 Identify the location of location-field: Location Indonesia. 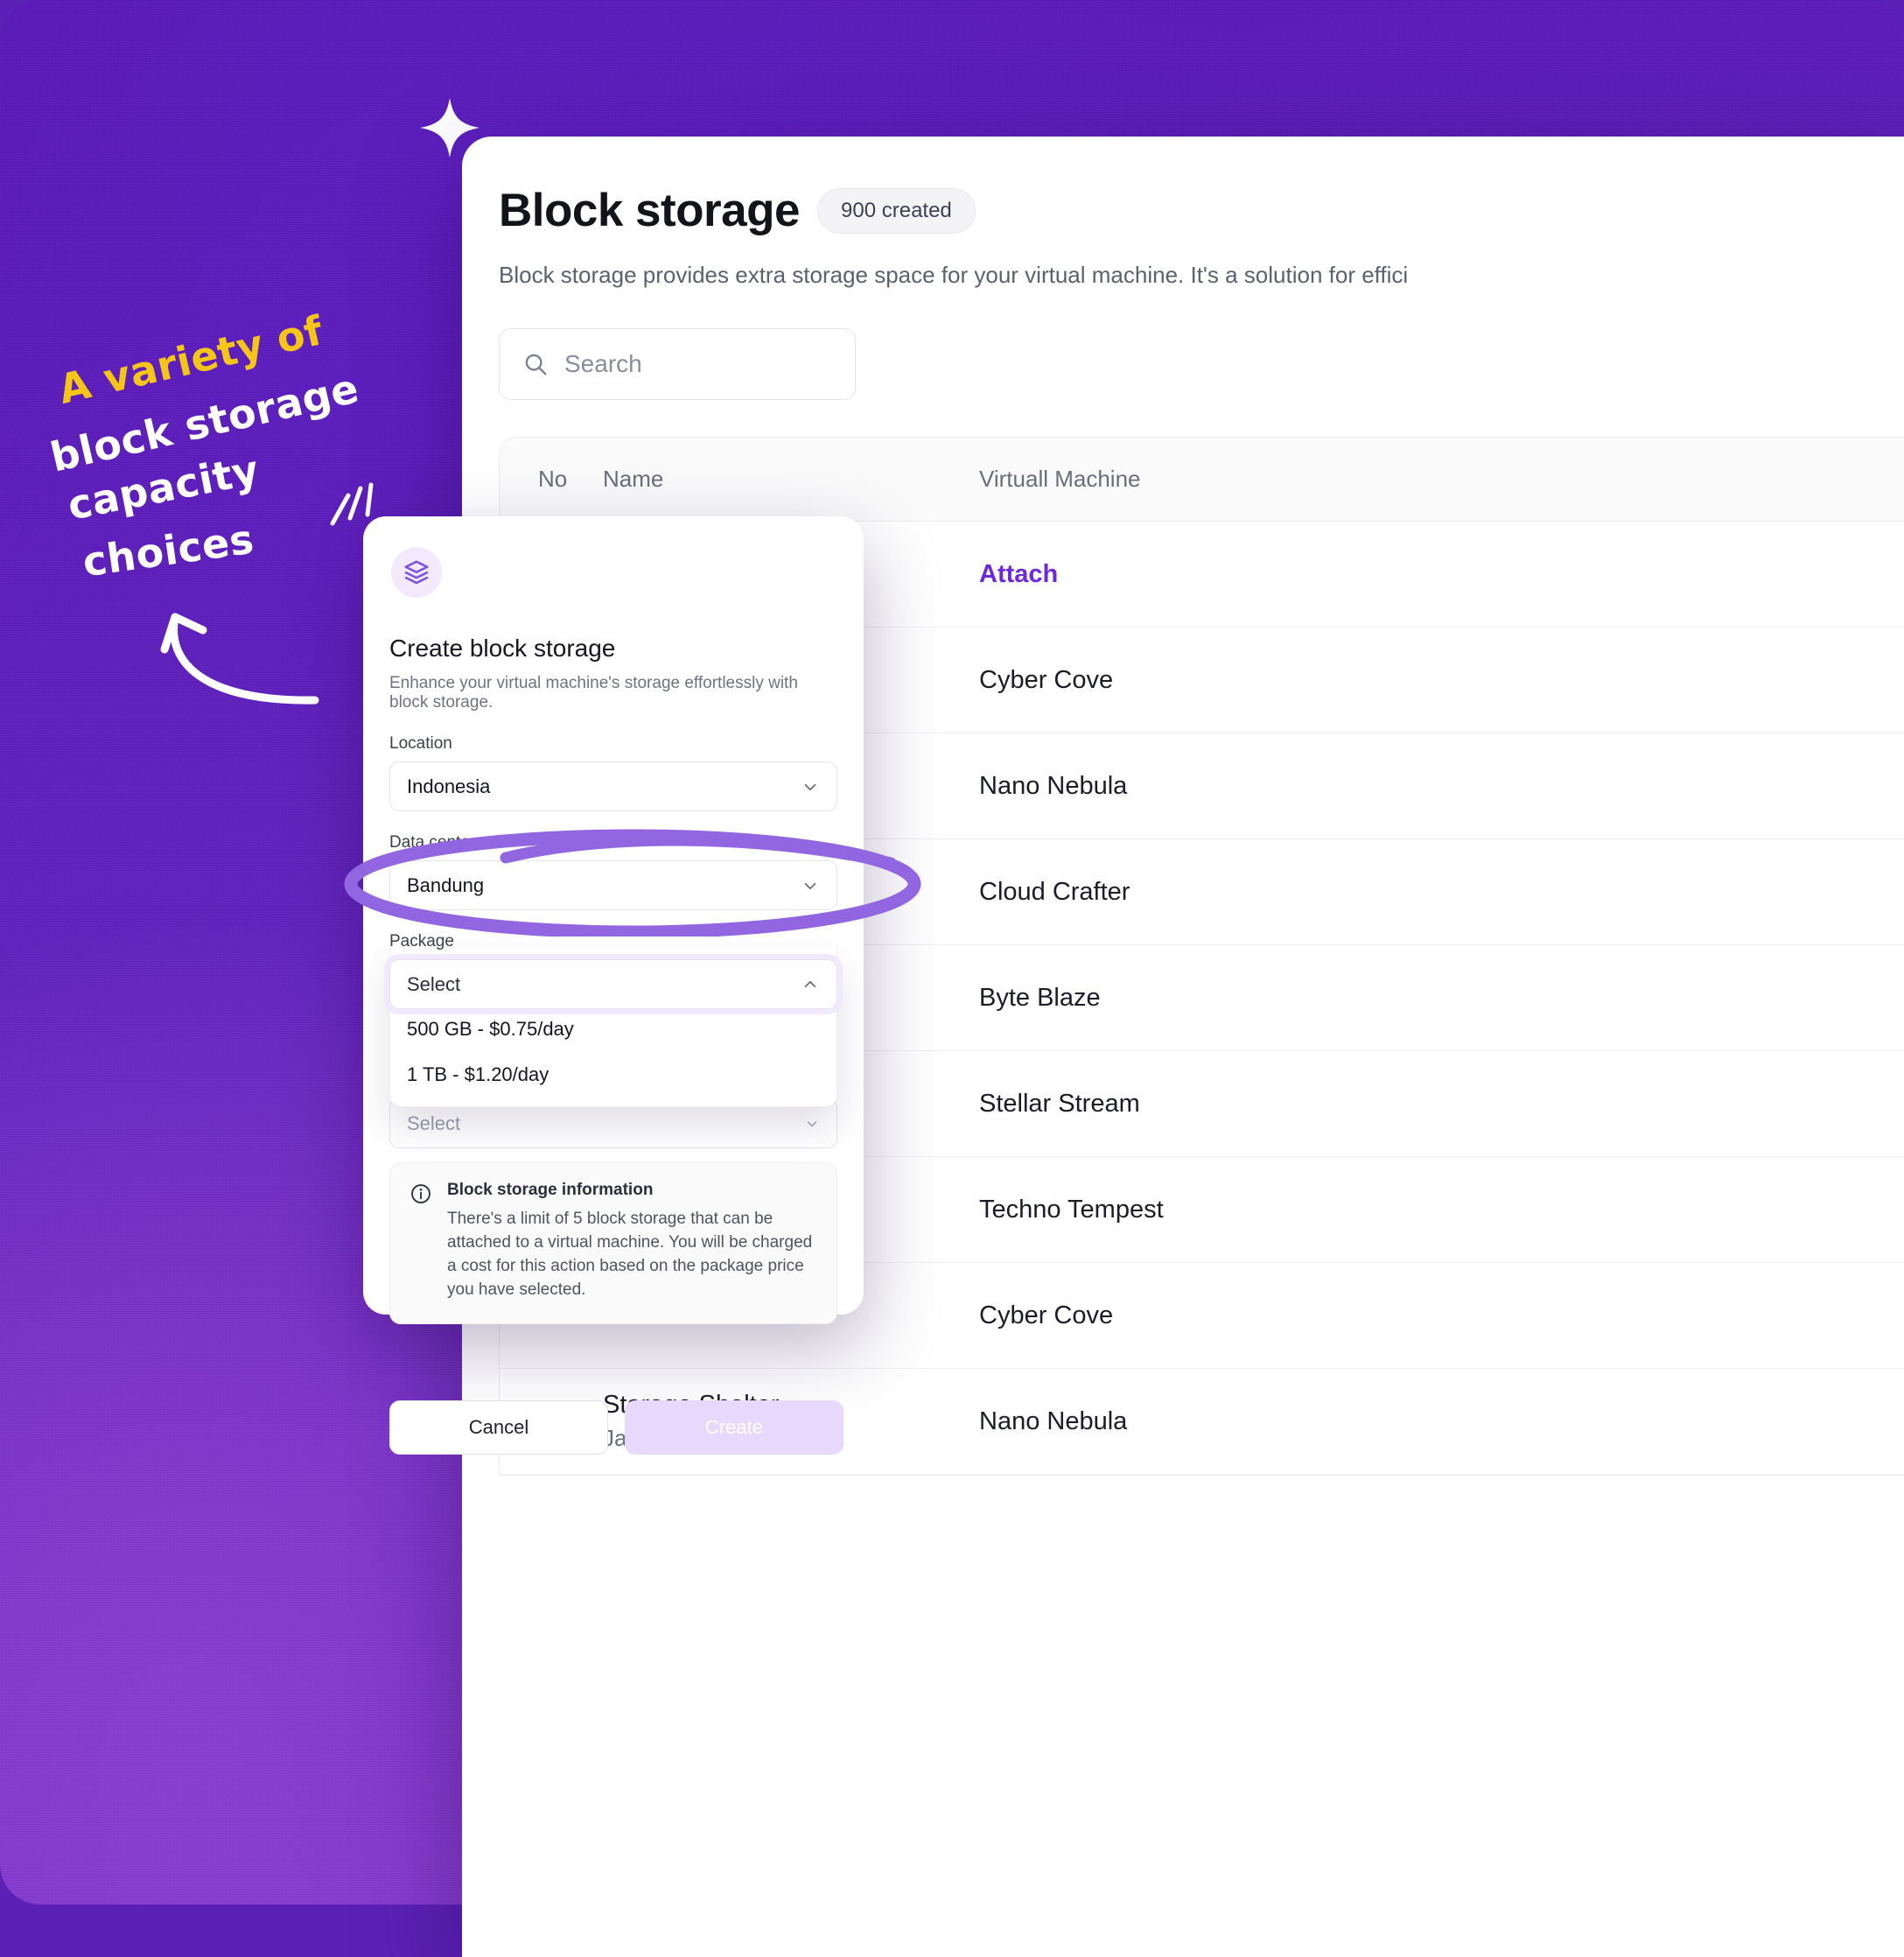
(613, 772).